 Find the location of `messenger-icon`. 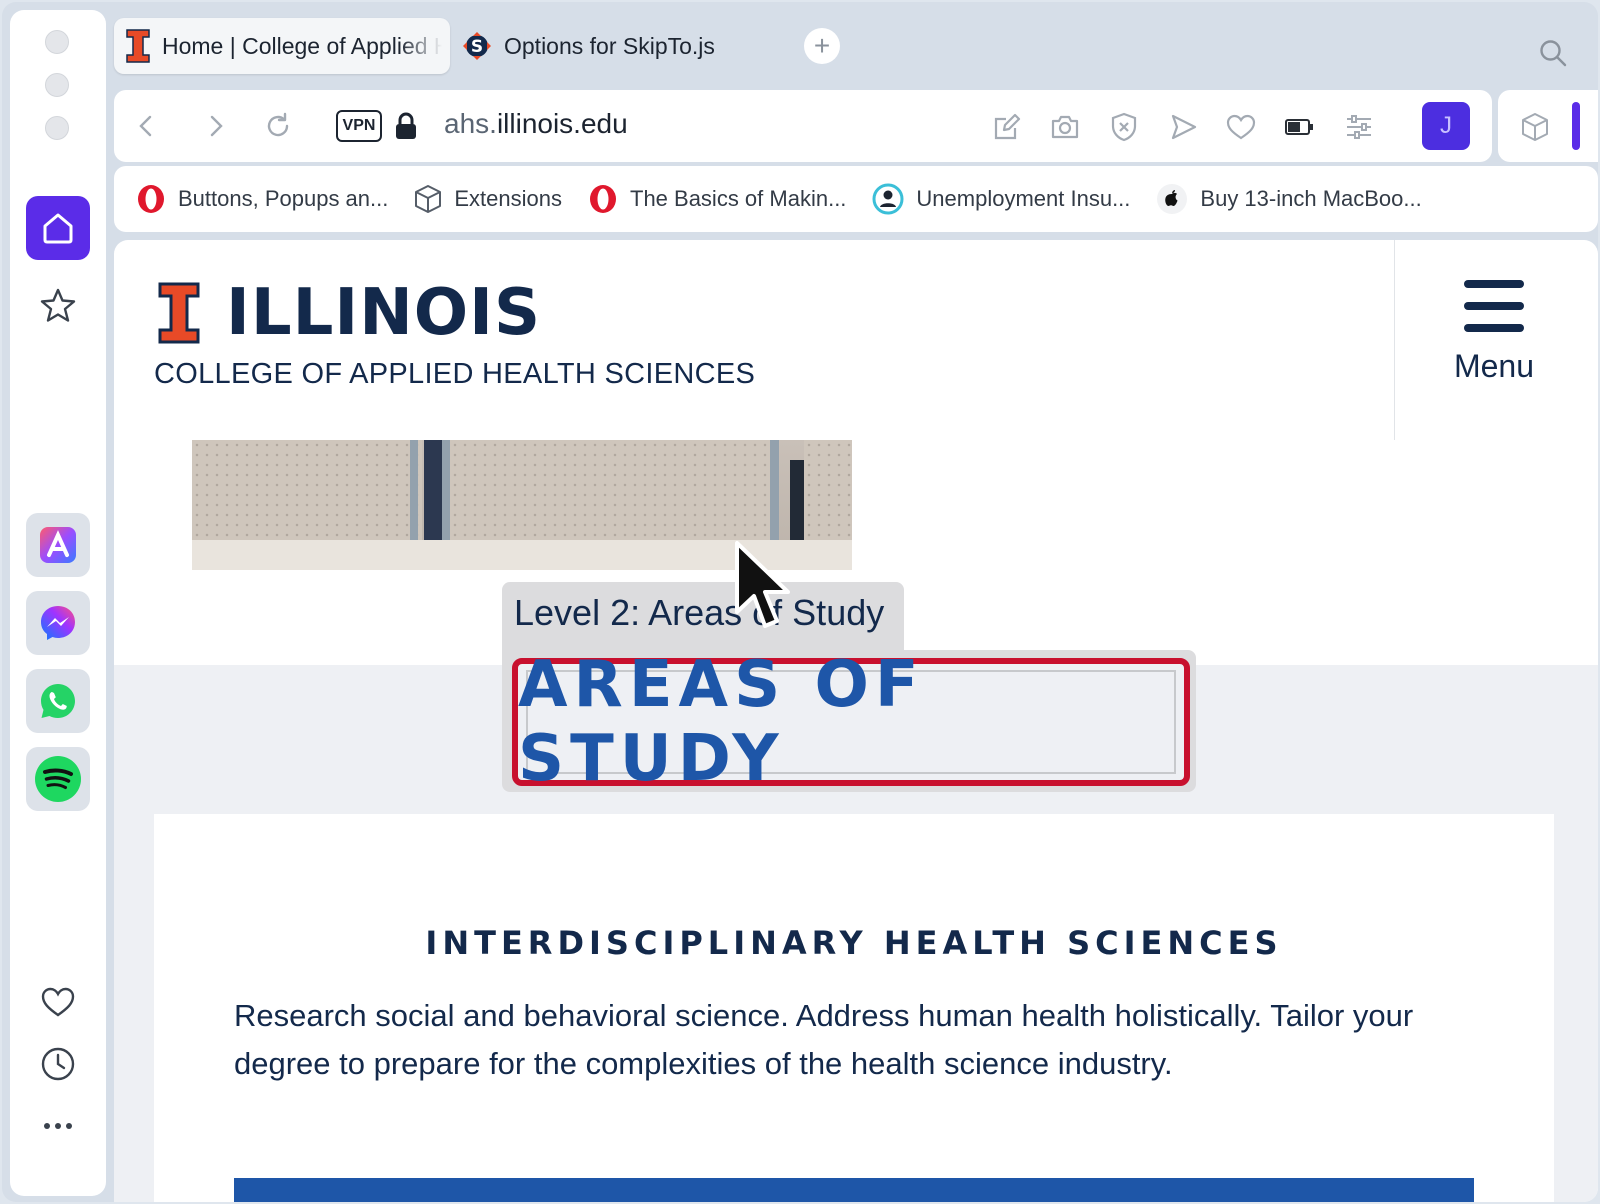

messenger-icon is located at coordinates (58, 623).